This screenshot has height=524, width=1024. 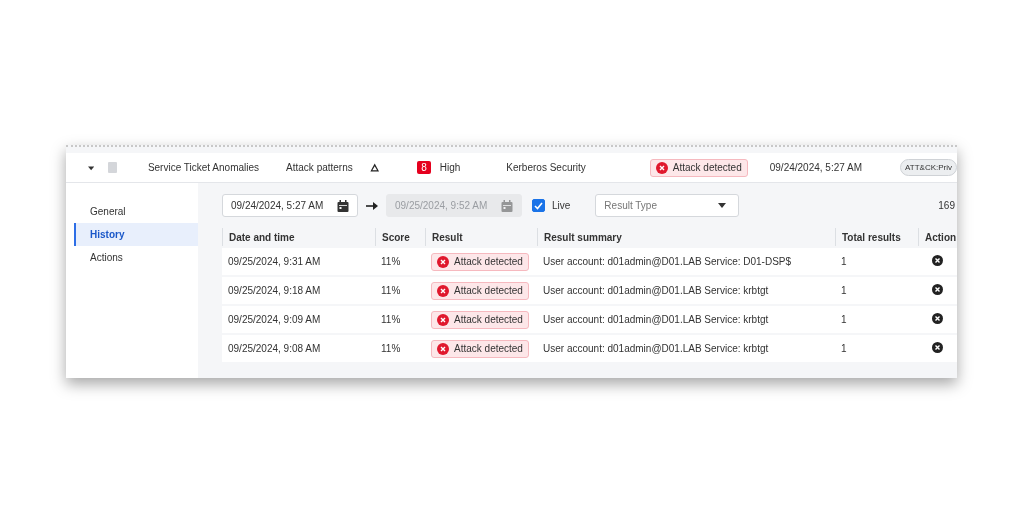 What do you see at coordinates (816, 167) in the screenshot?
I see `detection-time: 09/24/2024, 5:27 AM` at bounding box center [816, 167].